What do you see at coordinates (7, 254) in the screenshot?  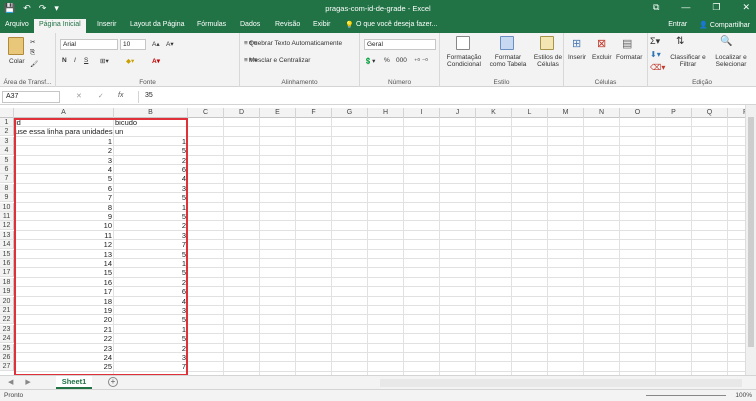 I see `row-header: 15` at bounding box center [7, 254].